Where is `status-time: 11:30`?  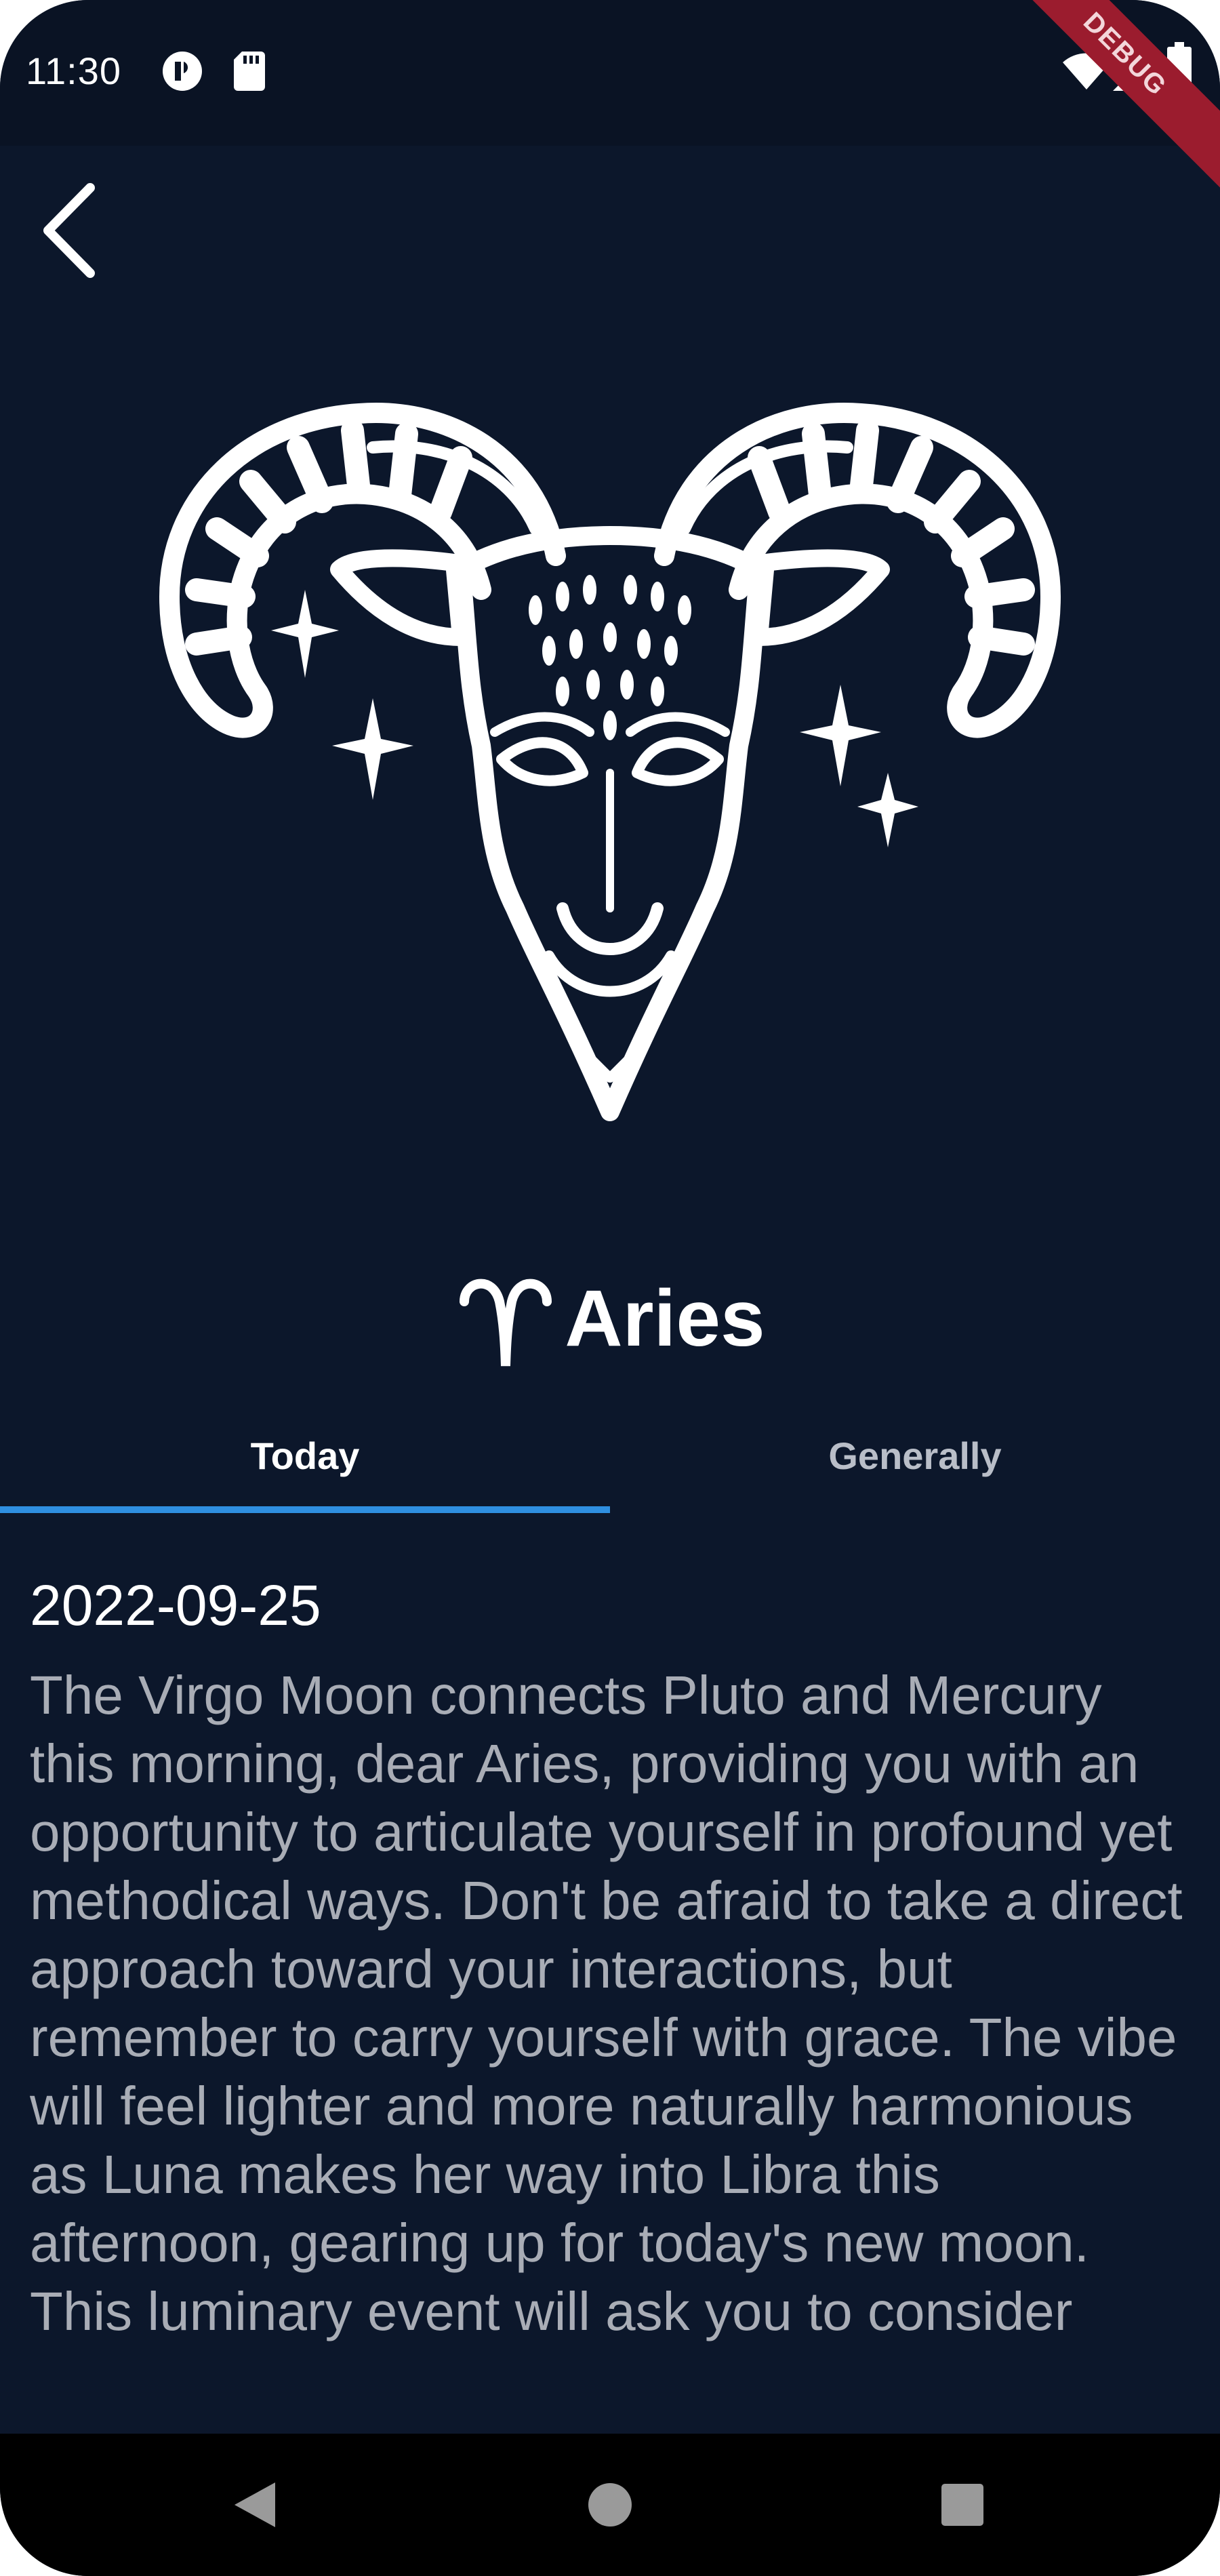 status-time: 11:30 is located at coordinates (74, 70).